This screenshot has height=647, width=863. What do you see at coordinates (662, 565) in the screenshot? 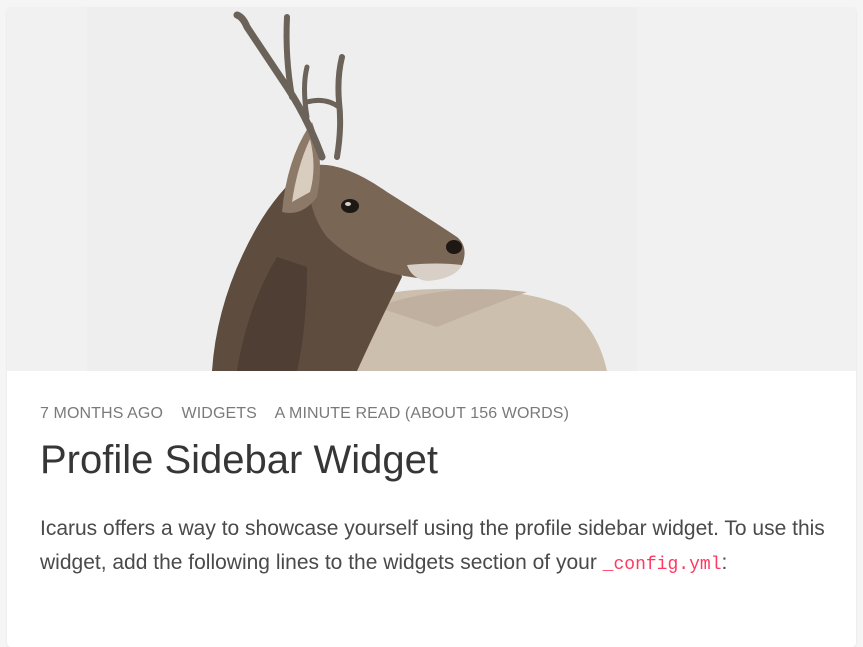
I see `config-file-code: _config.yml` at bounding box center [662, 565].